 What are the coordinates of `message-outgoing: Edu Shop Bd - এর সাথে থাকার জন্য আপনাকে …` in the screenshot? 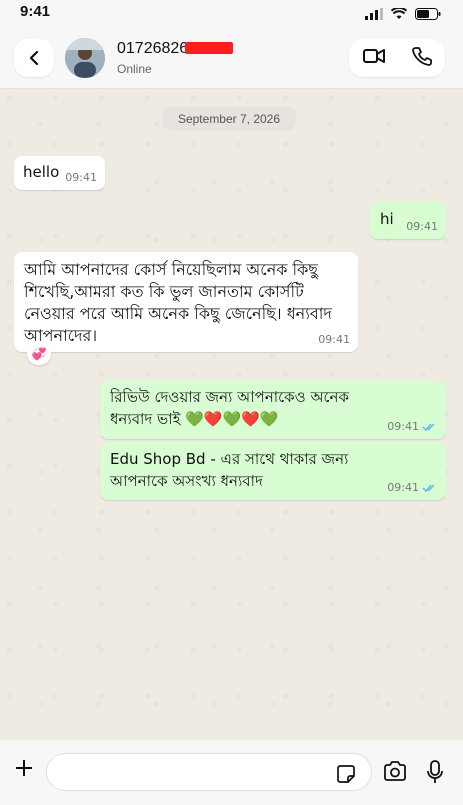 It's located at (273, 471).